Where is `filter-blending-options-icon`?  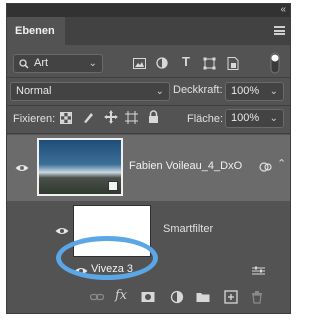
filter-blending-options-icon is located at coordinates (258, 271).